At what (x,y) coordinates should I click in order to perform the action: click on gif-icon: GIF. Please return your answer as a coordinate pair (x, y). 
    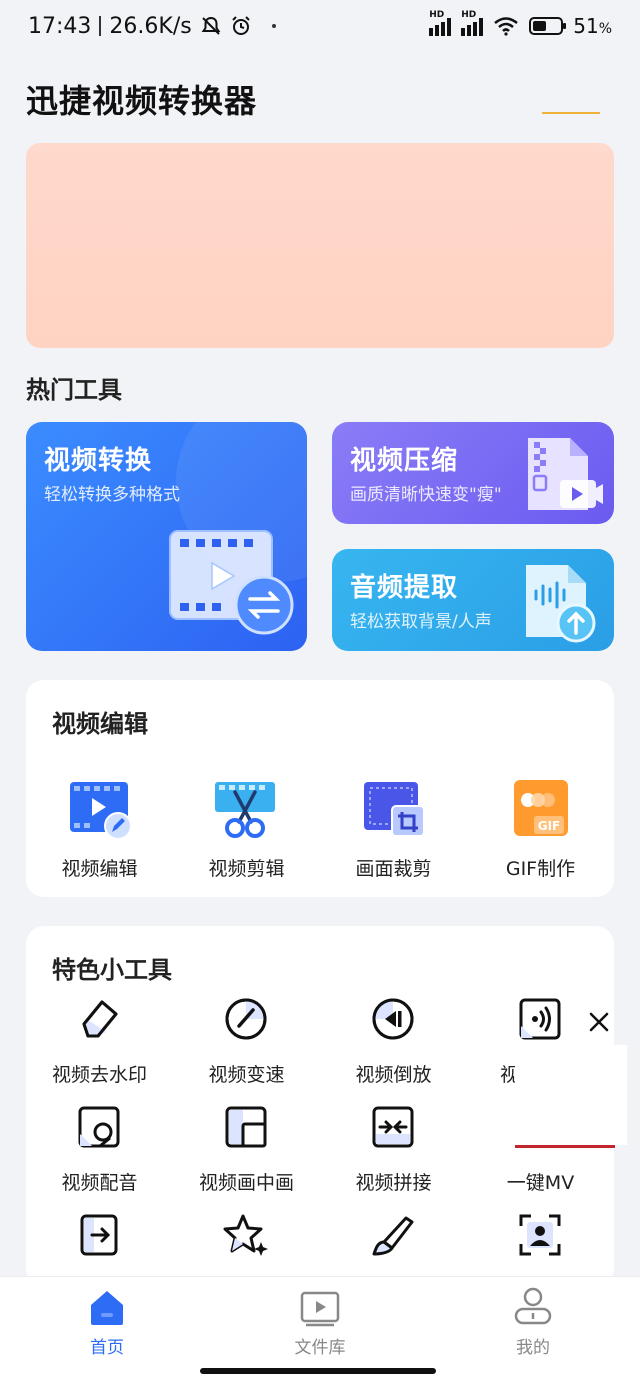
    Looking at the image, I should click on (541, 808).